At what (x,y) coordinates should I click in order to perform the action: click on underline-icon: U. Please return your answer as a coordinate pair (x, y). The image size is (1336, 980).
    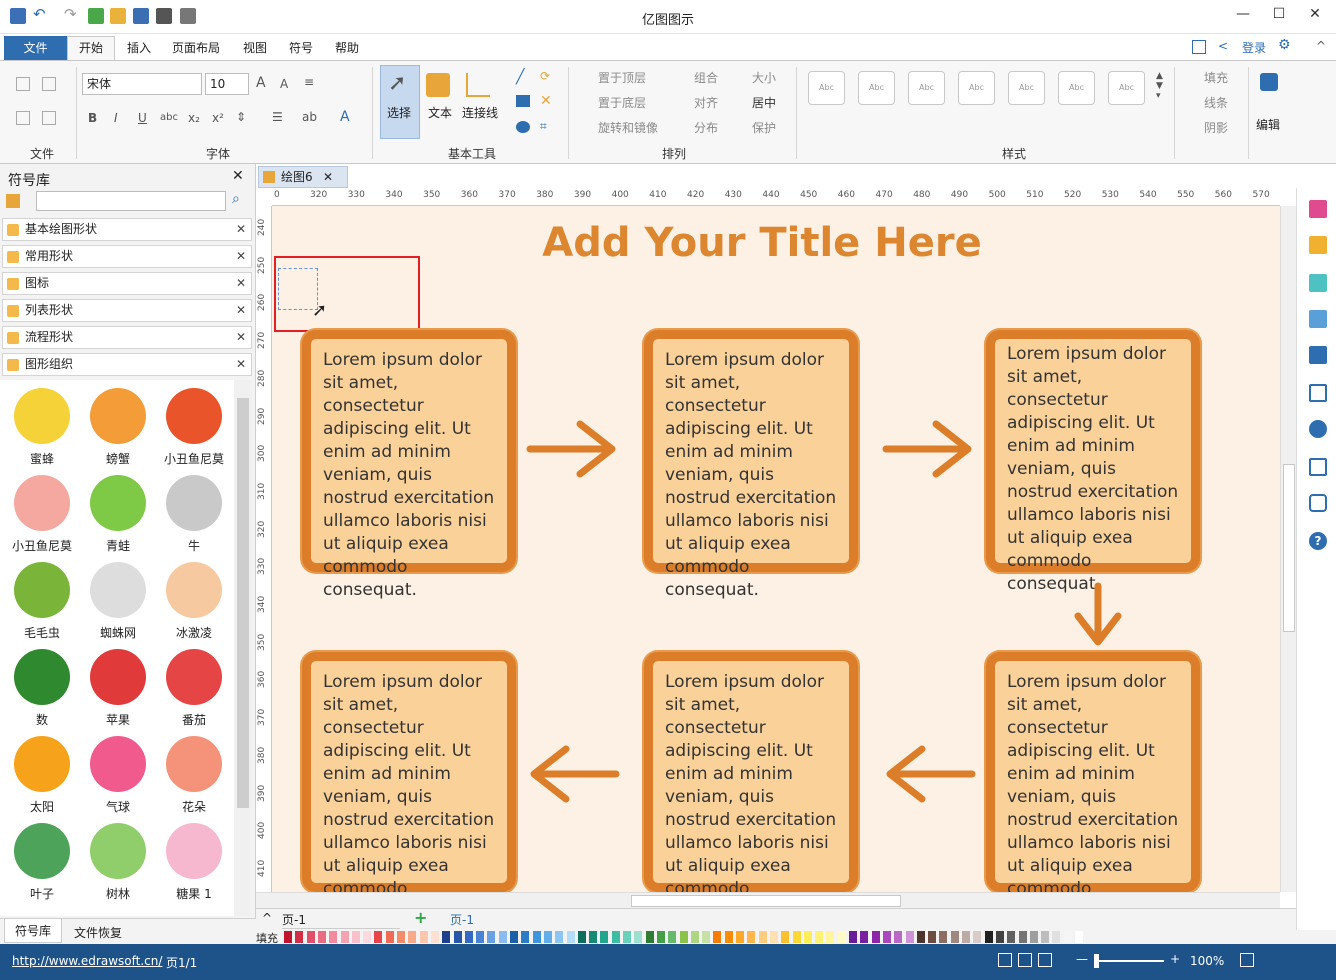
    Looking at the image, I should click on (142, 118).